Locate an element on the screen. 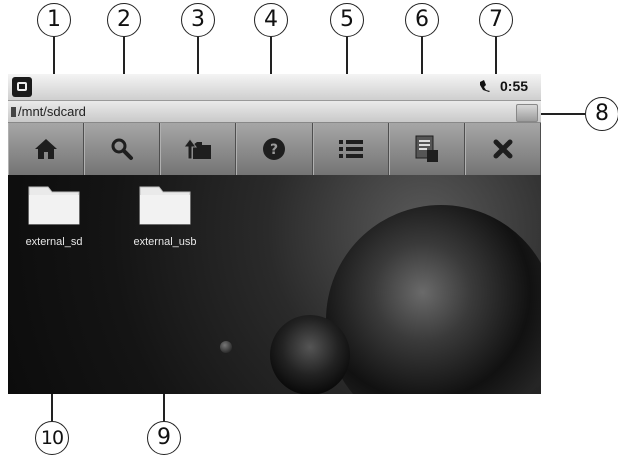 The width and height of the screenshot is (618, 460). file-item-external-sd: external_sd is located at coordinates (54, 215).